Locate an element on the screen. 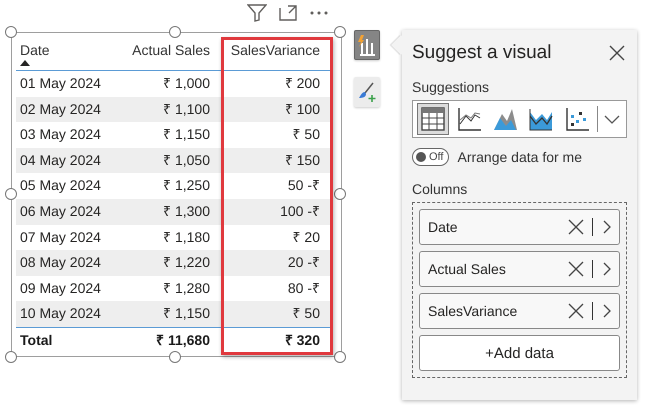 The width and height of the screenshot is (645, 412). more-options-icon is located at coordinates (319, 13).